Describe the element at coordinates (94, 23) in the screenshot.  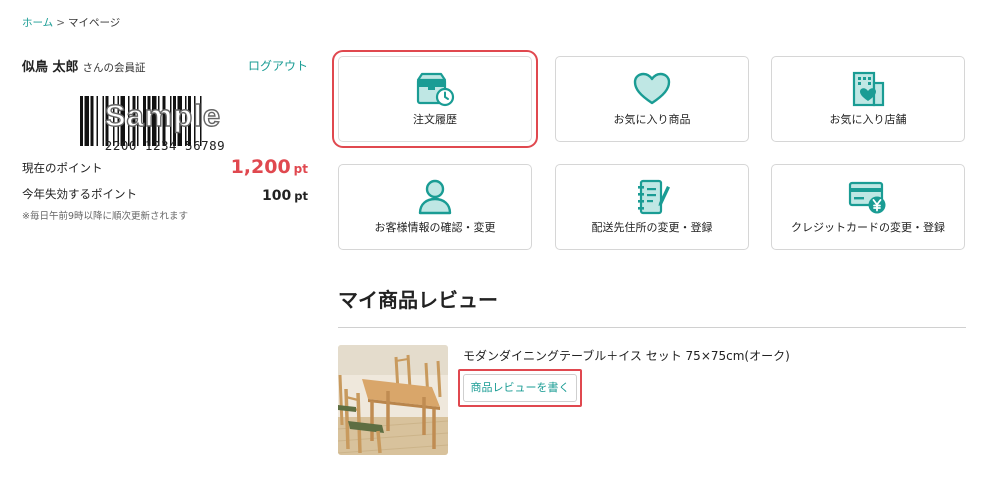
I see `breadcrumb-current: マイページ` at that location.